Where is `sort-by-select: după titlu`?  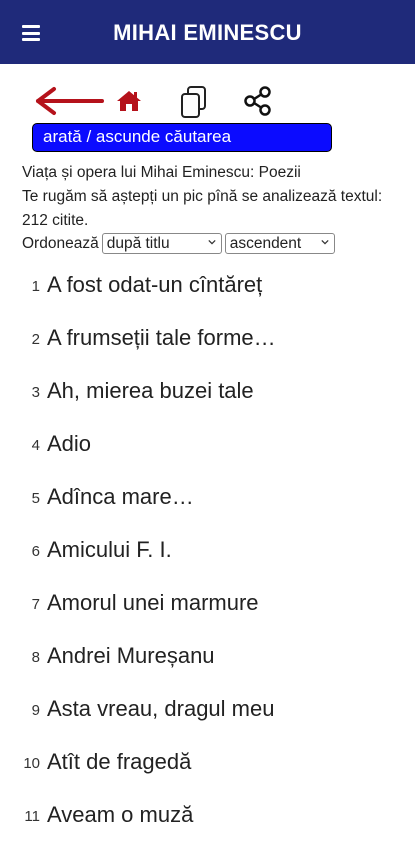
sort-by-select: după titlu is located at coordinates (161, 243).